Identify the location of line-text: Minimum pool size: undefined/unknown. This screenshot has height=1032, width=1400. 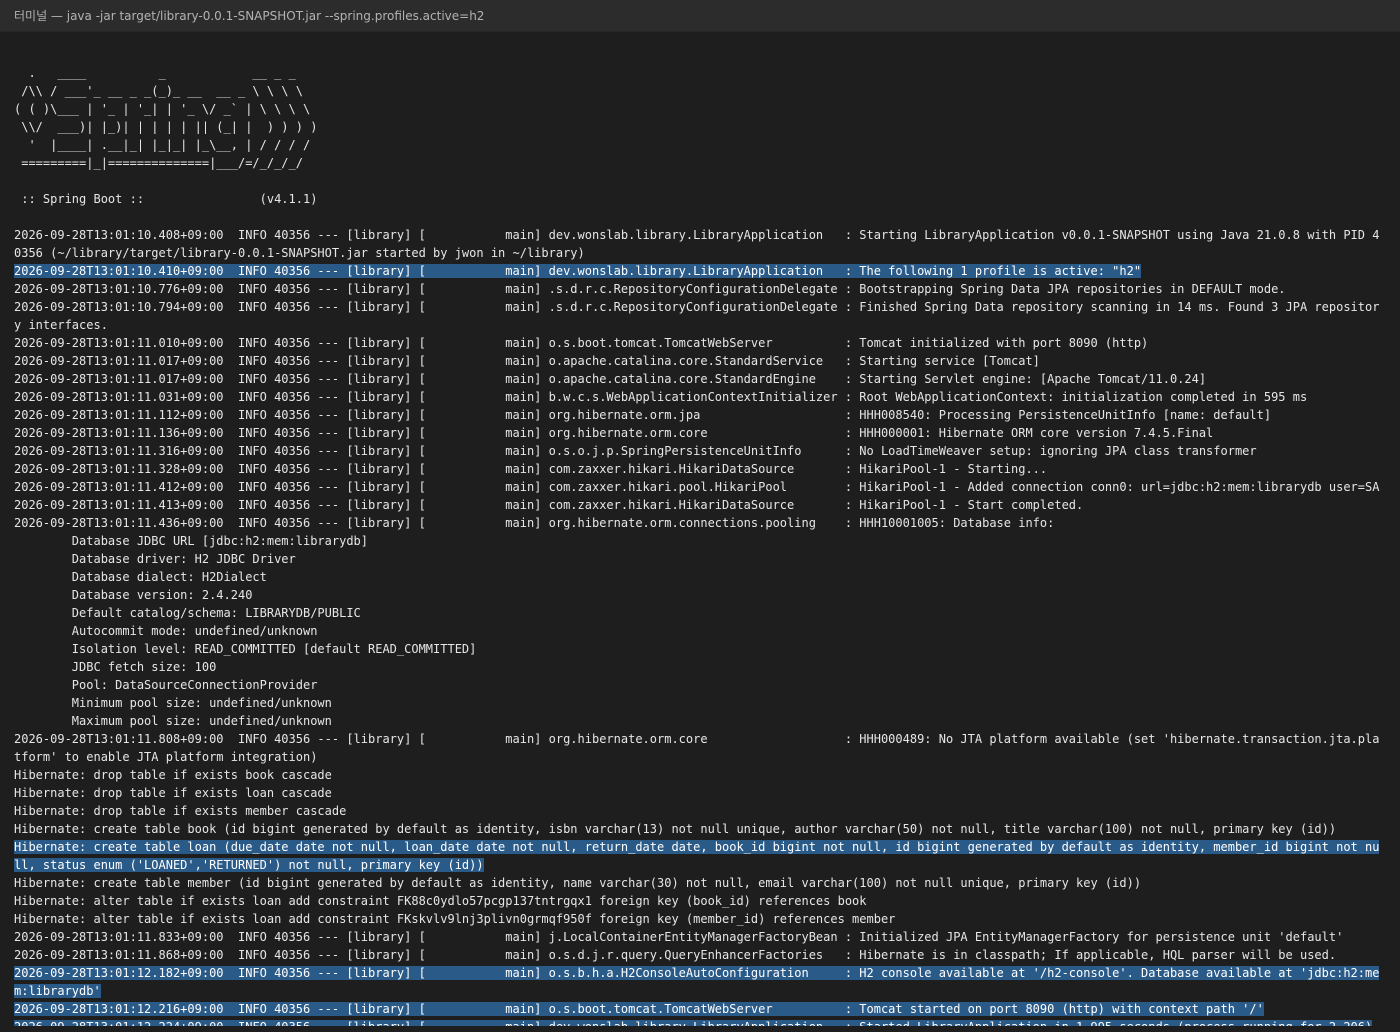
(173, 703).